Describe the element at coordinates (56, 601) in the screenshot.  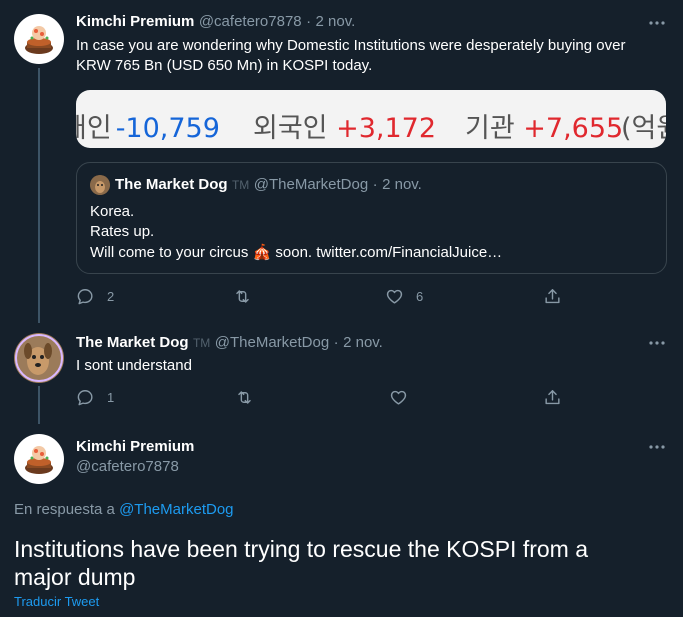
I see `translate-tweet-link: Traducir Tweet` at that location.